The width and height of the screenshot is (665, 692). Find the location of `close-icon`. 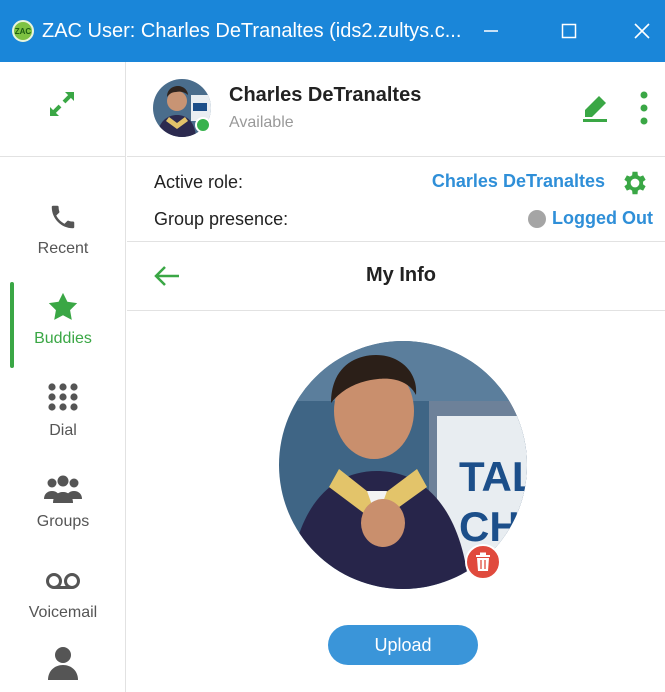

close-icon is located at coordinates (642, 31).